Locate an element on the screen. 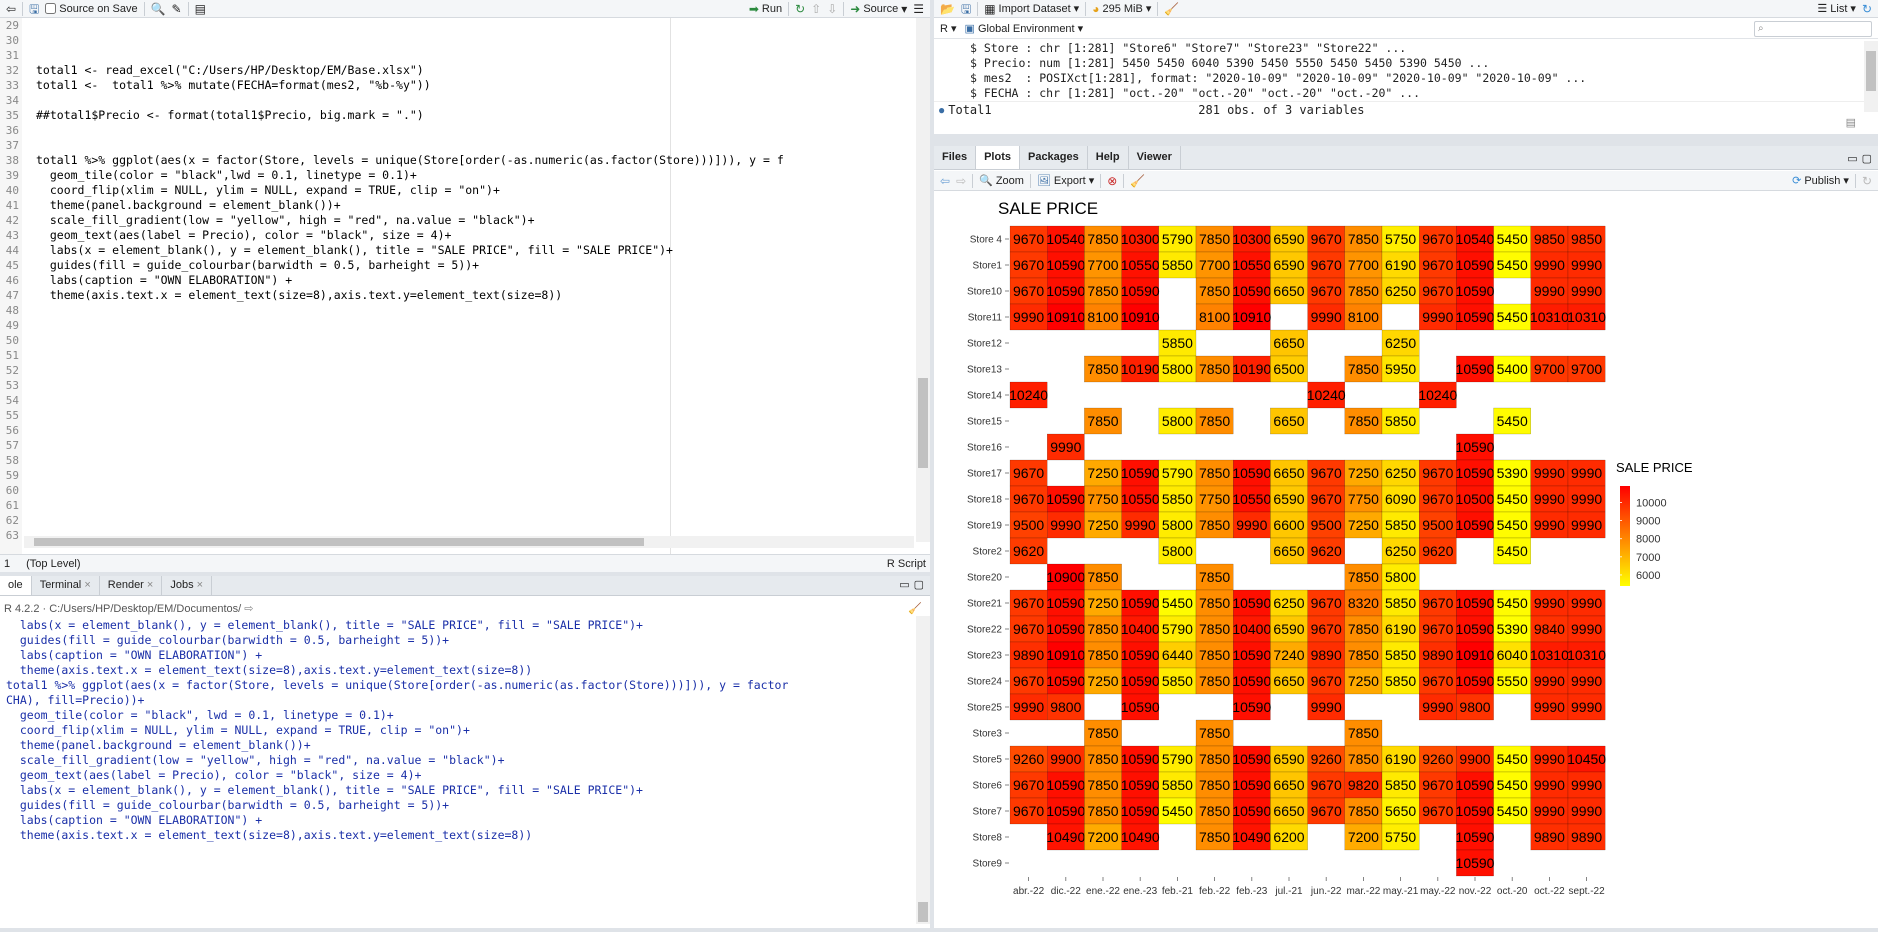 Image resolution: width=1878 pixels, height=932 pixels. tab-terminal-label: Terminal is located at coordinates (60, 585).